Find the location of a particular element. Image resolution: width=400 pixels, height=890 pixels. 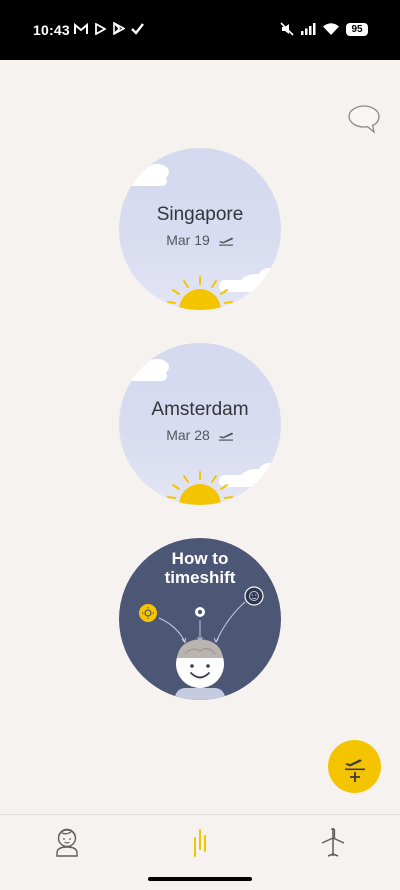

status-bar: 10:43 95 is located at coordinates (200, 30).